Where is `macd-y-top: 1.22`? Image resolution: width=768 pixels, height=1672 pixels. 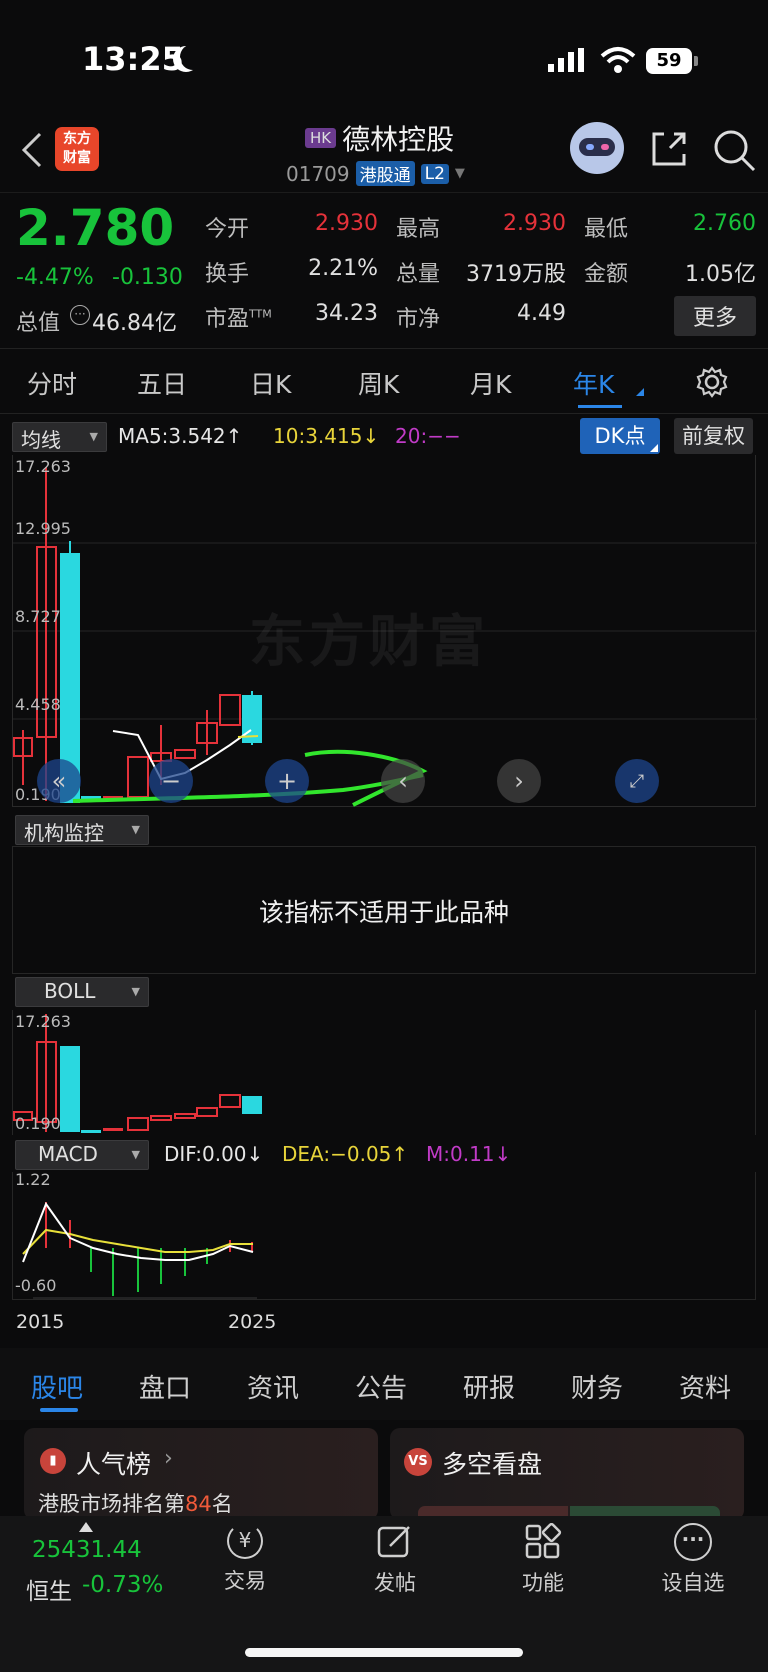 macd-y-top: 1.22 is located at coordinates (33, 1179).